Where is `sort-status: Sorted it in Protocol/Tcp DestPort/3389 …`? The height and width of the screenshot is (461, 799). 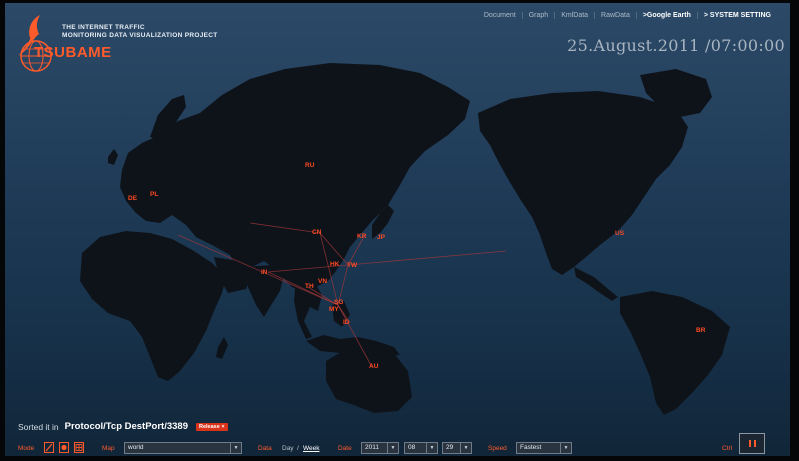 sort-status: Sorted it in Protocol/Tcp DestPort/3389 … is located at coordinates (123, 426).